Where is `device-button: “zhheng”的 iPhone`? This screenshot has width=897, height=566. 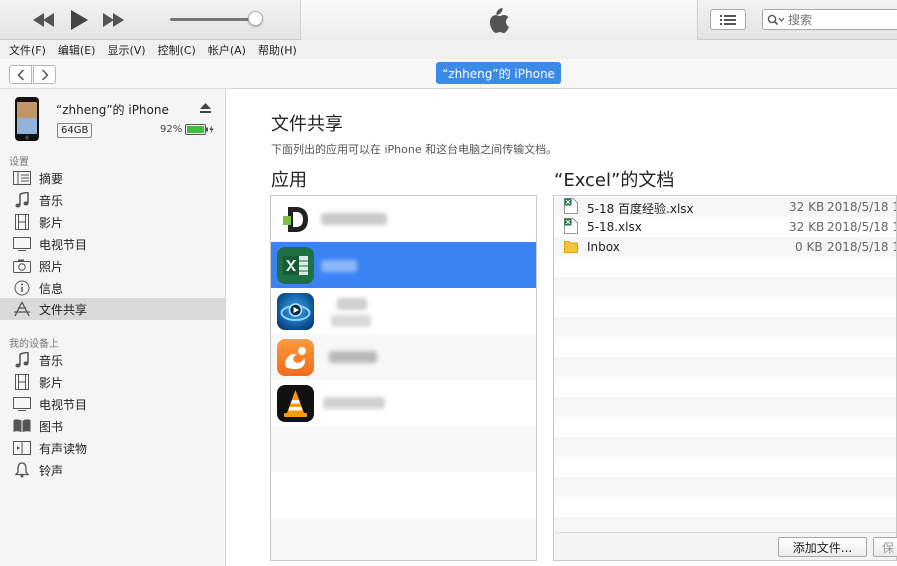 device-button: “zhheng”的 iPhone is located at coordinates (498, 73).